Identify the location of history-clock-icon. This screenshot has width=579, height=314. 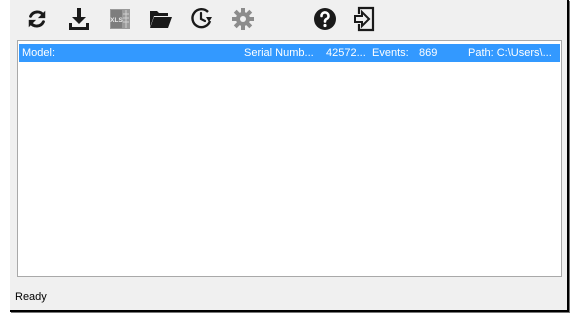
(201, 18).